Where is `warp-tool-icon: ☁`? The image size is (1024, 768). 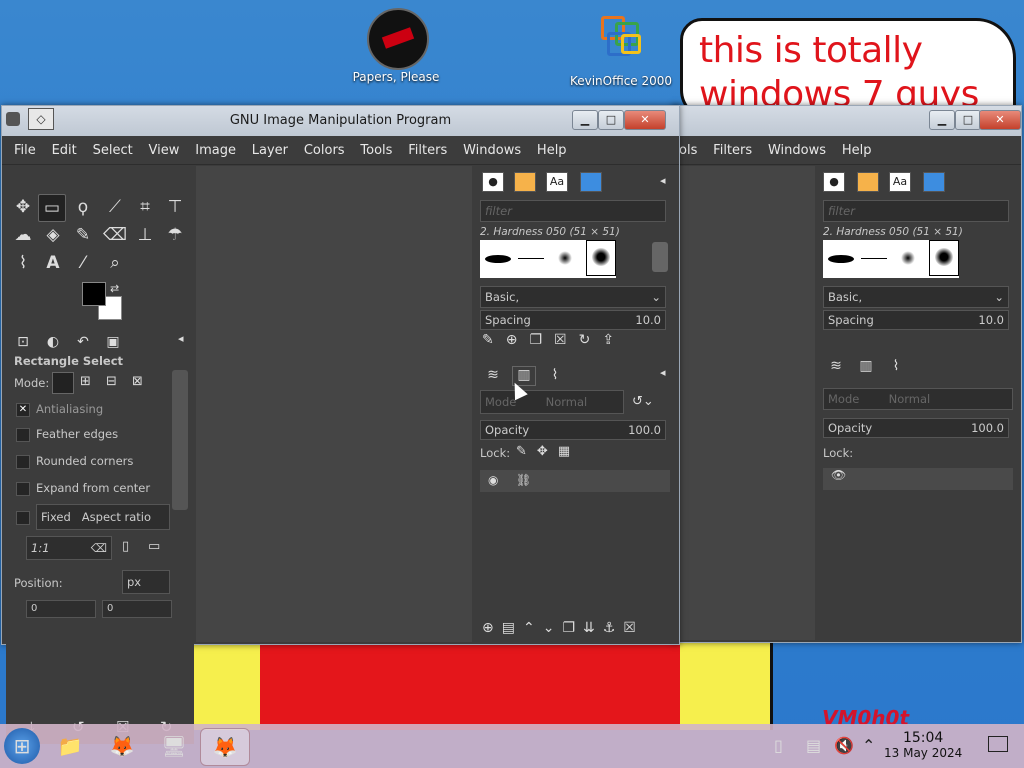 warp-tool-icon: ☁ is located at coordinates (23, 235).